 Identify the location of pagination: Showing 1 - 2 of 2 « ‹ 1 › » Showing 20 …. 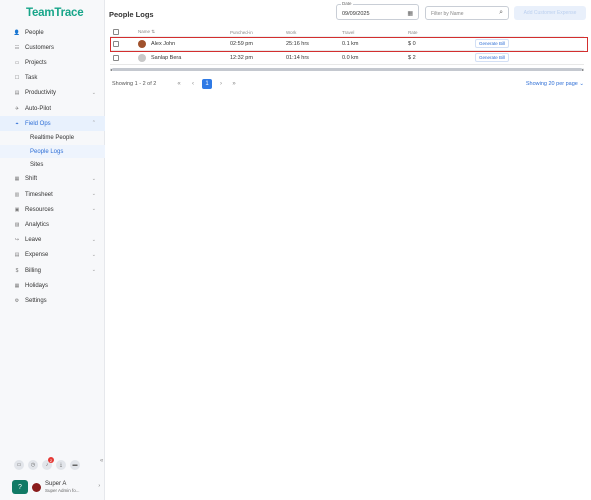
(348, 84).